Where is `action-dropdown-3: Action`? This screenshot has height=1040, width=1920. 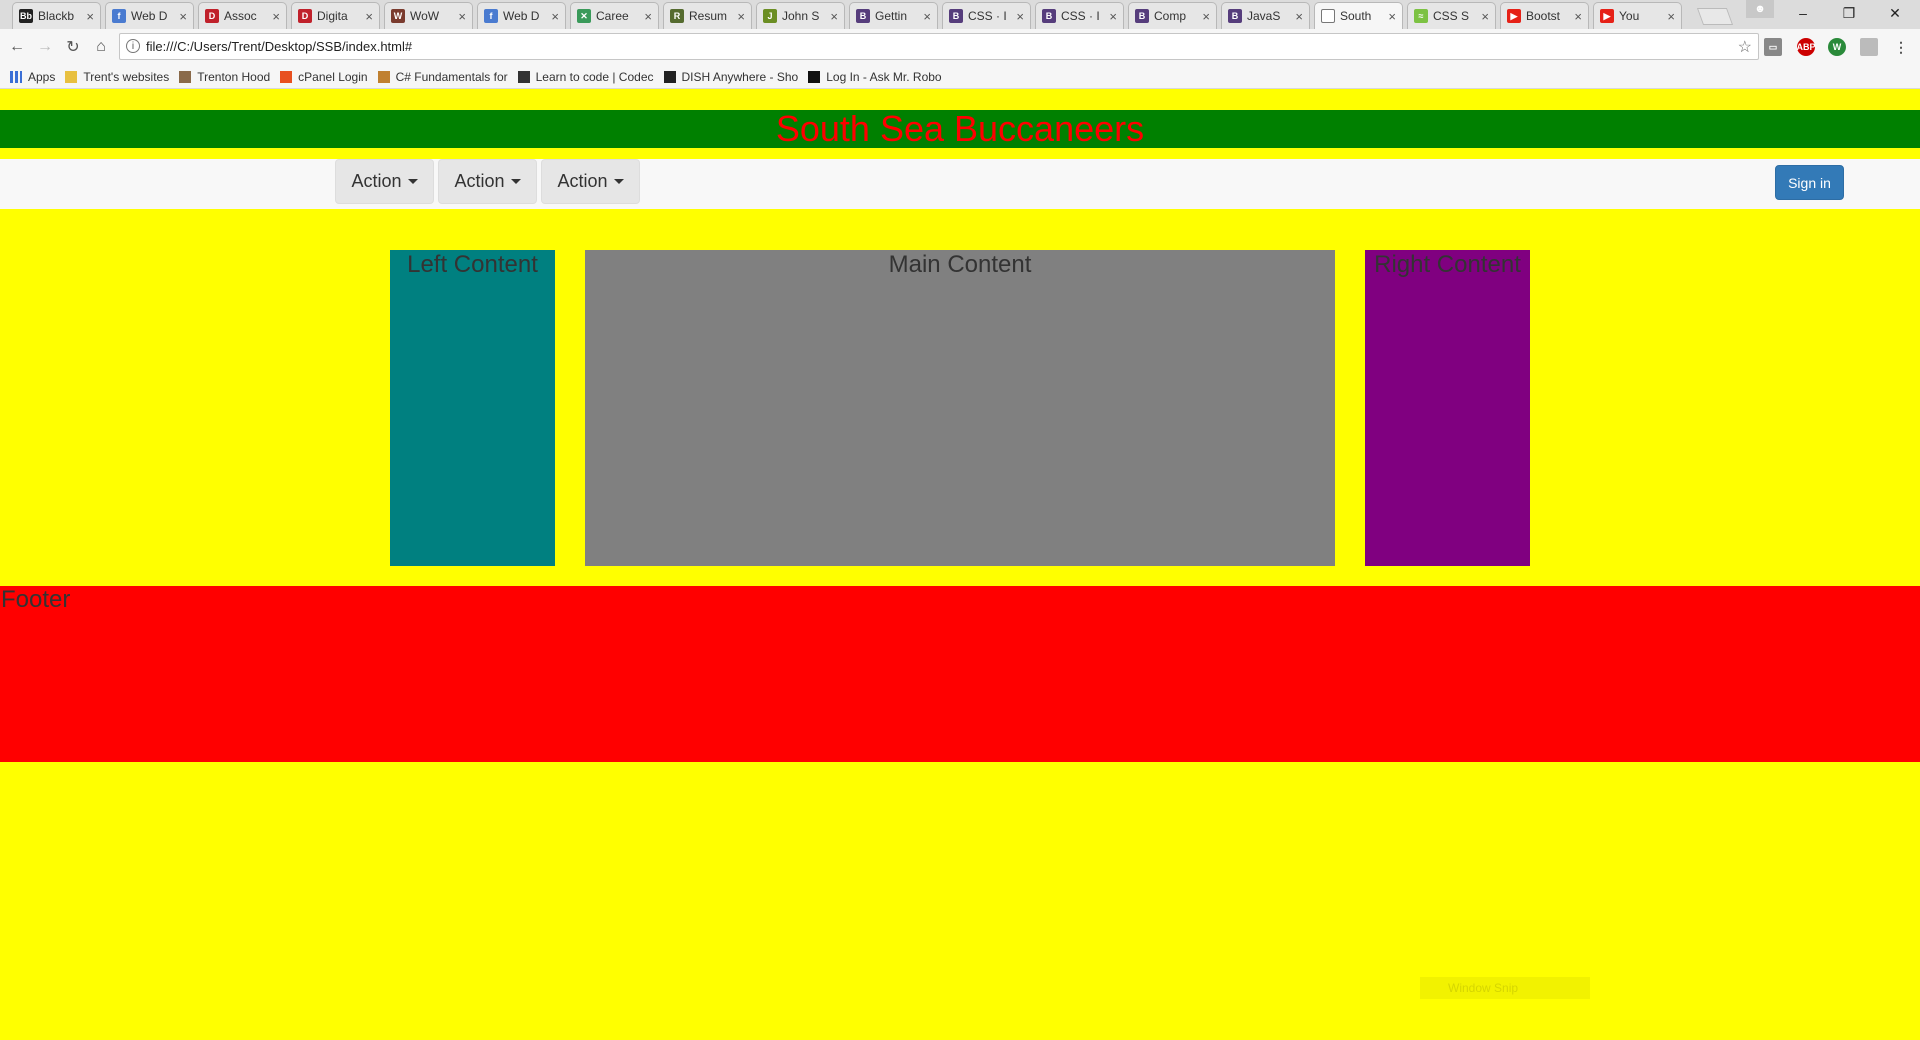 action-dropdown-3: Action is located at coordinates (590, 181).